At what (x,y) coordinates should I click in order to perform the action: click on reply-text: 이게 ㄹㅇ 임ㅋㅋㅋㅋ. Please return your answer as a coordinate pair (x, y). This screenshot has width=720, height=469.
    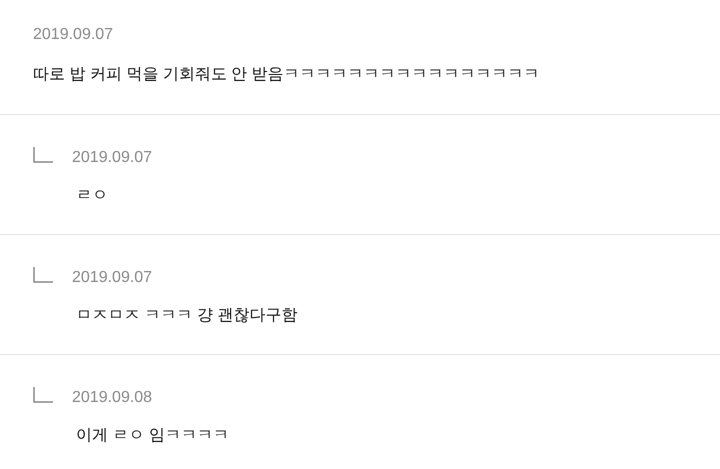
    Looking at the image, I should click on (153, 436).